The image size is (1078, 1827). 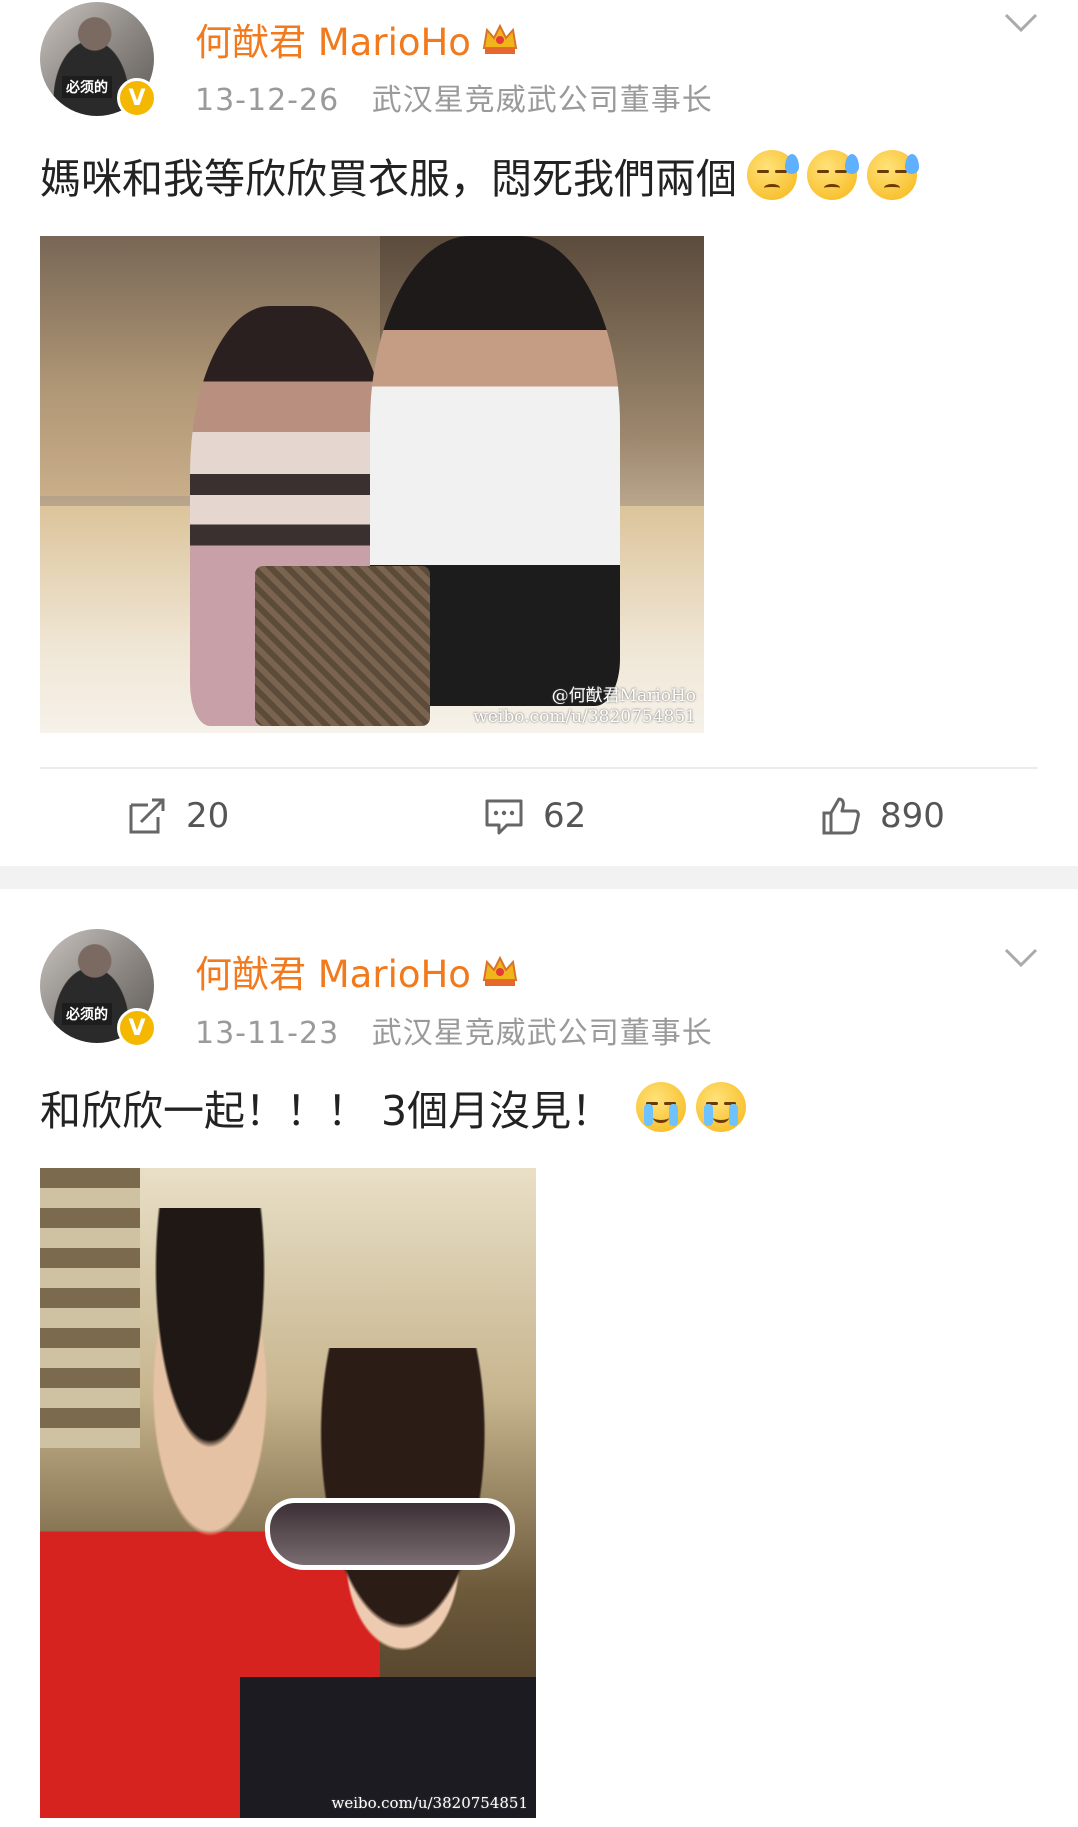 I want to click on post-date: 13-11-23, so click(x=267, y=1033).